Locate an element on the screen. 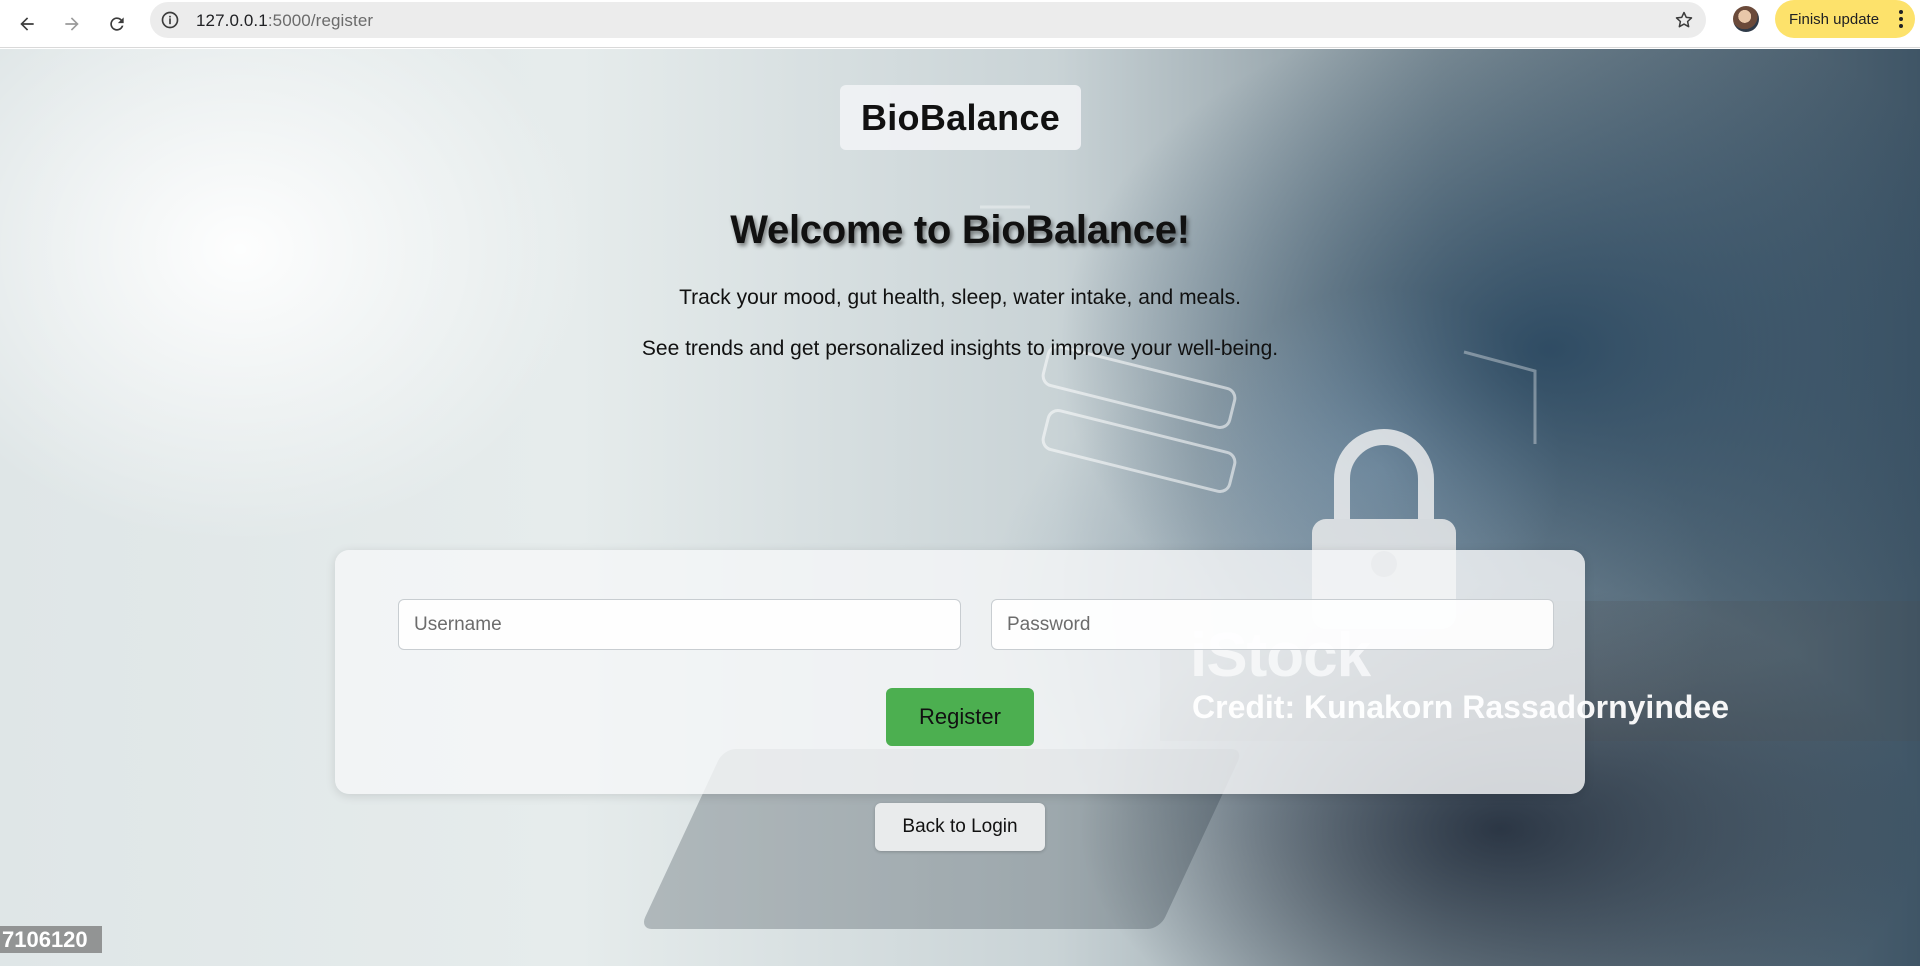 This screenshot has height=966, width=1920. back-to-login-button: Back to Login is located at coordinates (960, 827).